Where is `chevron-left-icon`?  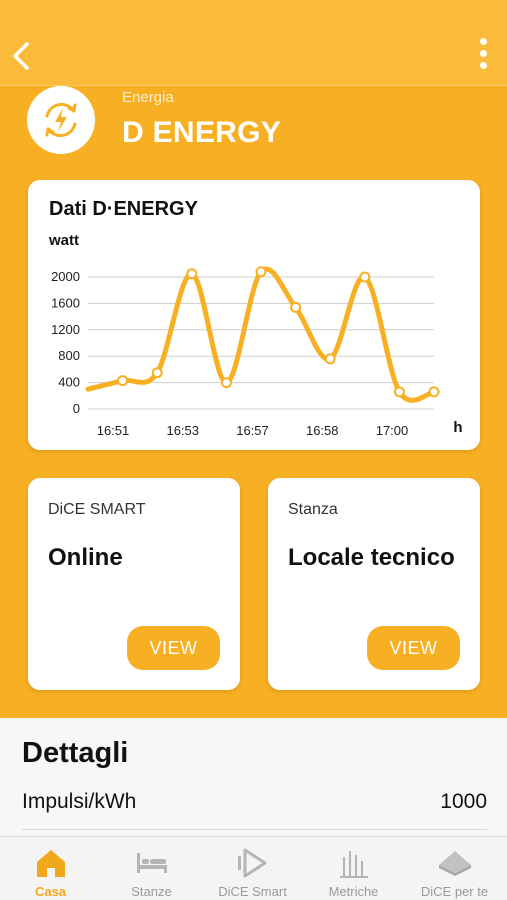 chevron-left-icon is located at coordinates (21, 56).